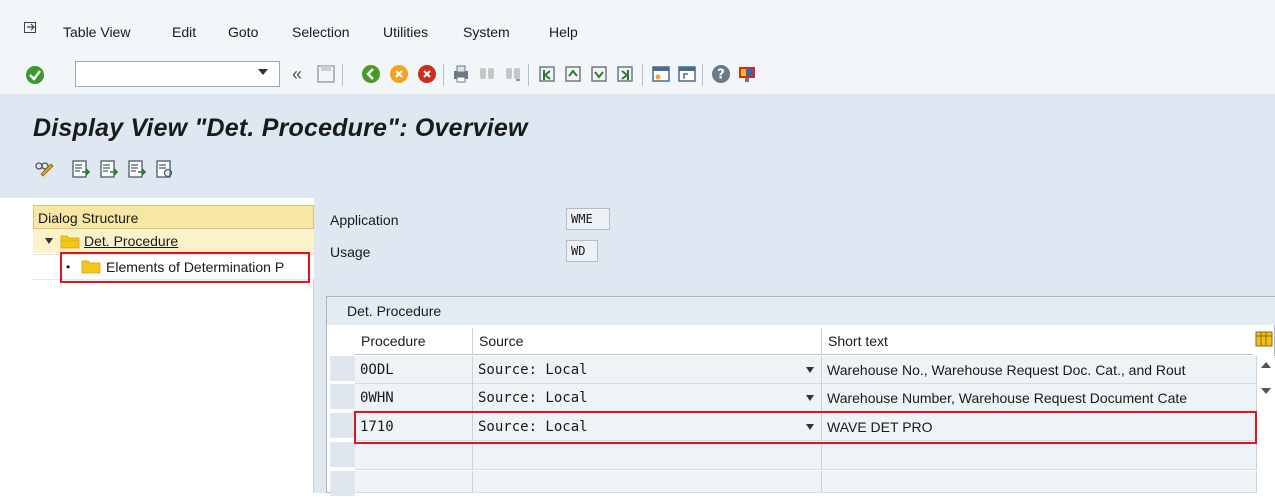 Image resolution: width=1275 pixels, height=497 pixels. What do you see at coordinates (599, 74) in the screenshot?
I see `next-page-icon` at bounding box center [599, 74].